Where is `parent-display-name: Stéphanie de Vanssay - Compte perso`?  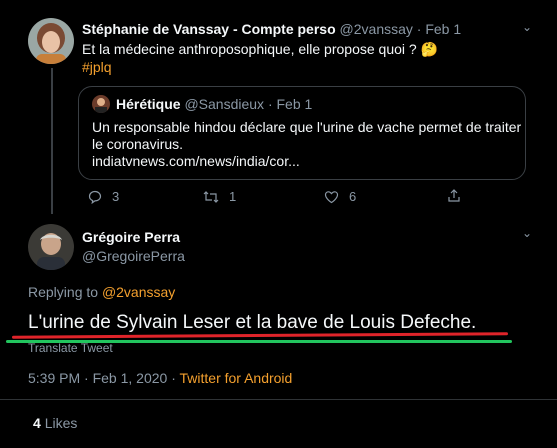
parent-display-name: Stéphanie de Vanssay - Compte perso is located at coordinates (209, 29).